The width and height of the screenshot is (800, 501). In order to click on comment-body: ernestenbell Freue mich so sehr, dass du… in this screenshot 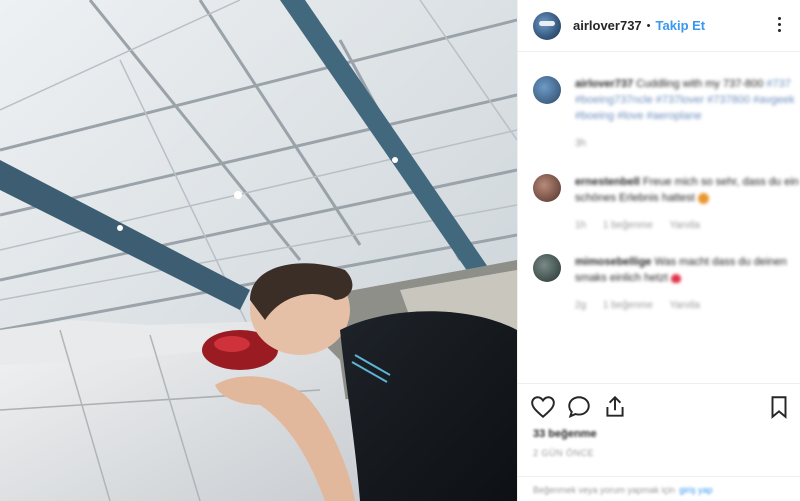, I will do `click(687, 202)`.